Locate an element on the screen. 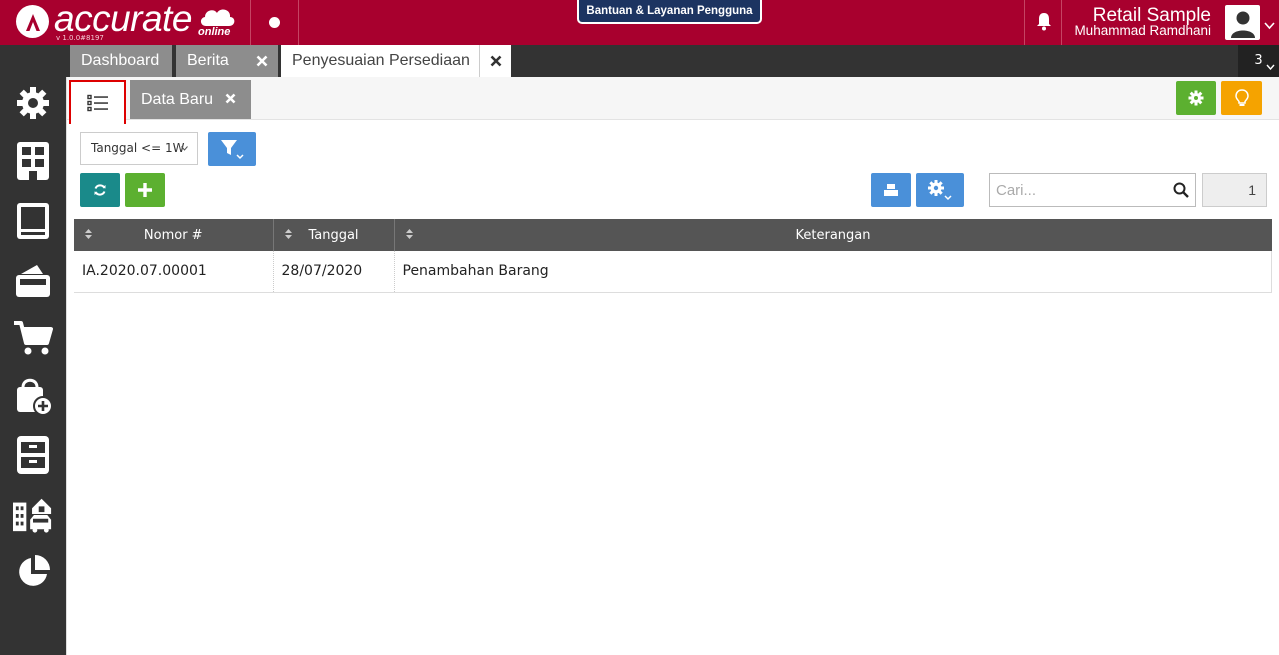  funnel-icon is located at coordinates (232, 150).